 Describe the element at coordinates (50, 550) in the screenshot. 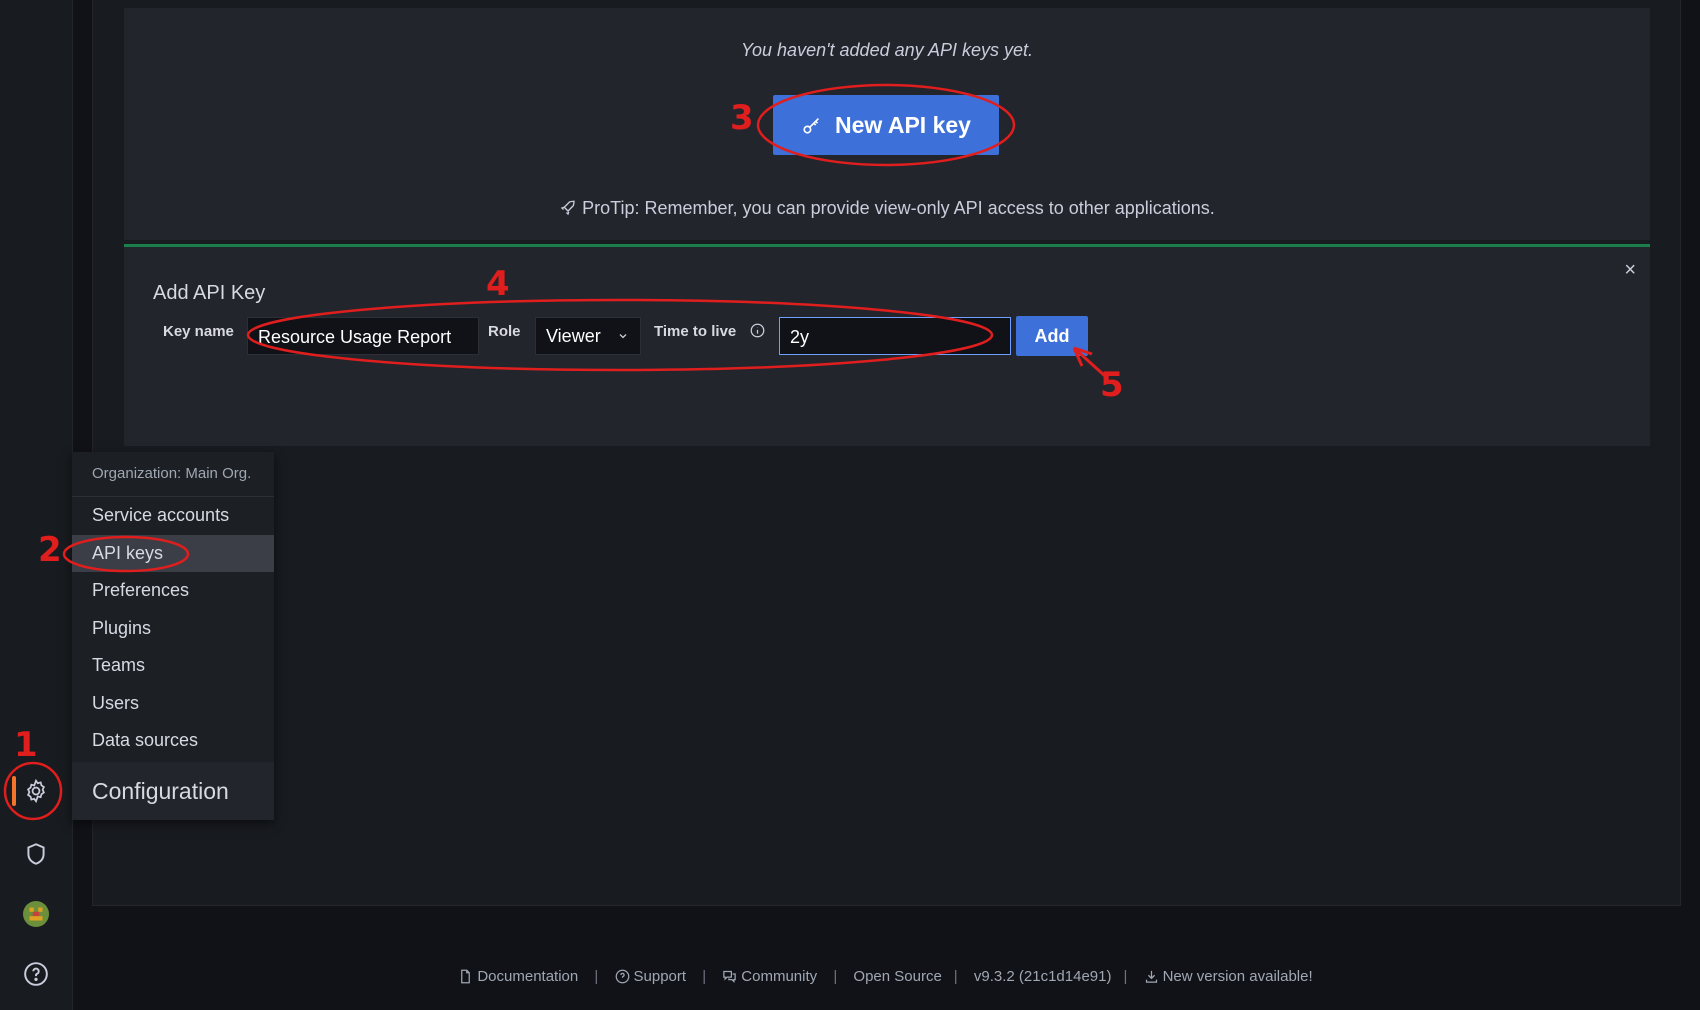

I see `annotation-number-2: 2` at that location.